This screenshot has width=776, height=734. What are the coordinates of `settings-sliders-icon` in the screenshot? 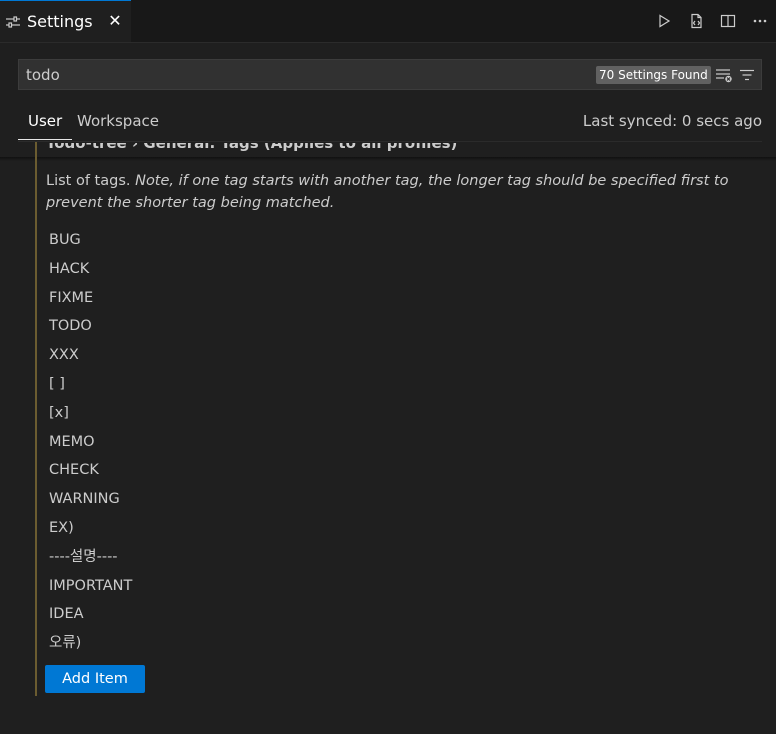 It's located at (13, 22).